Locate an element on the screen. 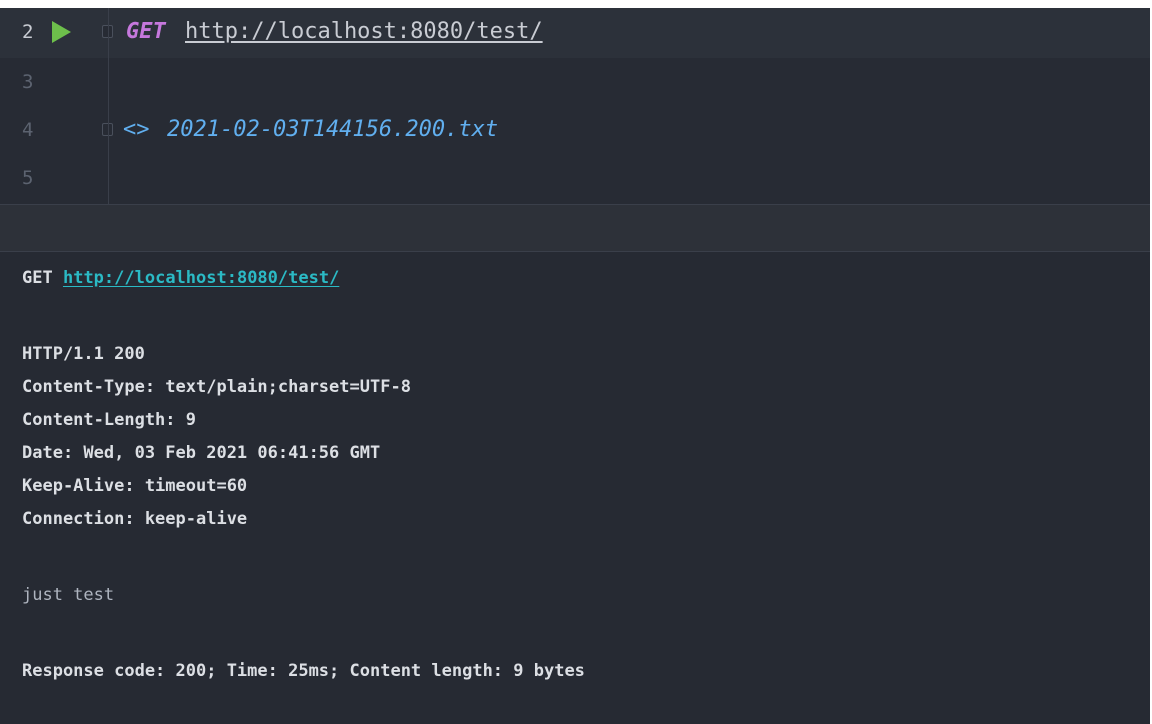 The width and height of the screenshot is (1152, 724). line-number: 3 is located at coordinates (28, 82).